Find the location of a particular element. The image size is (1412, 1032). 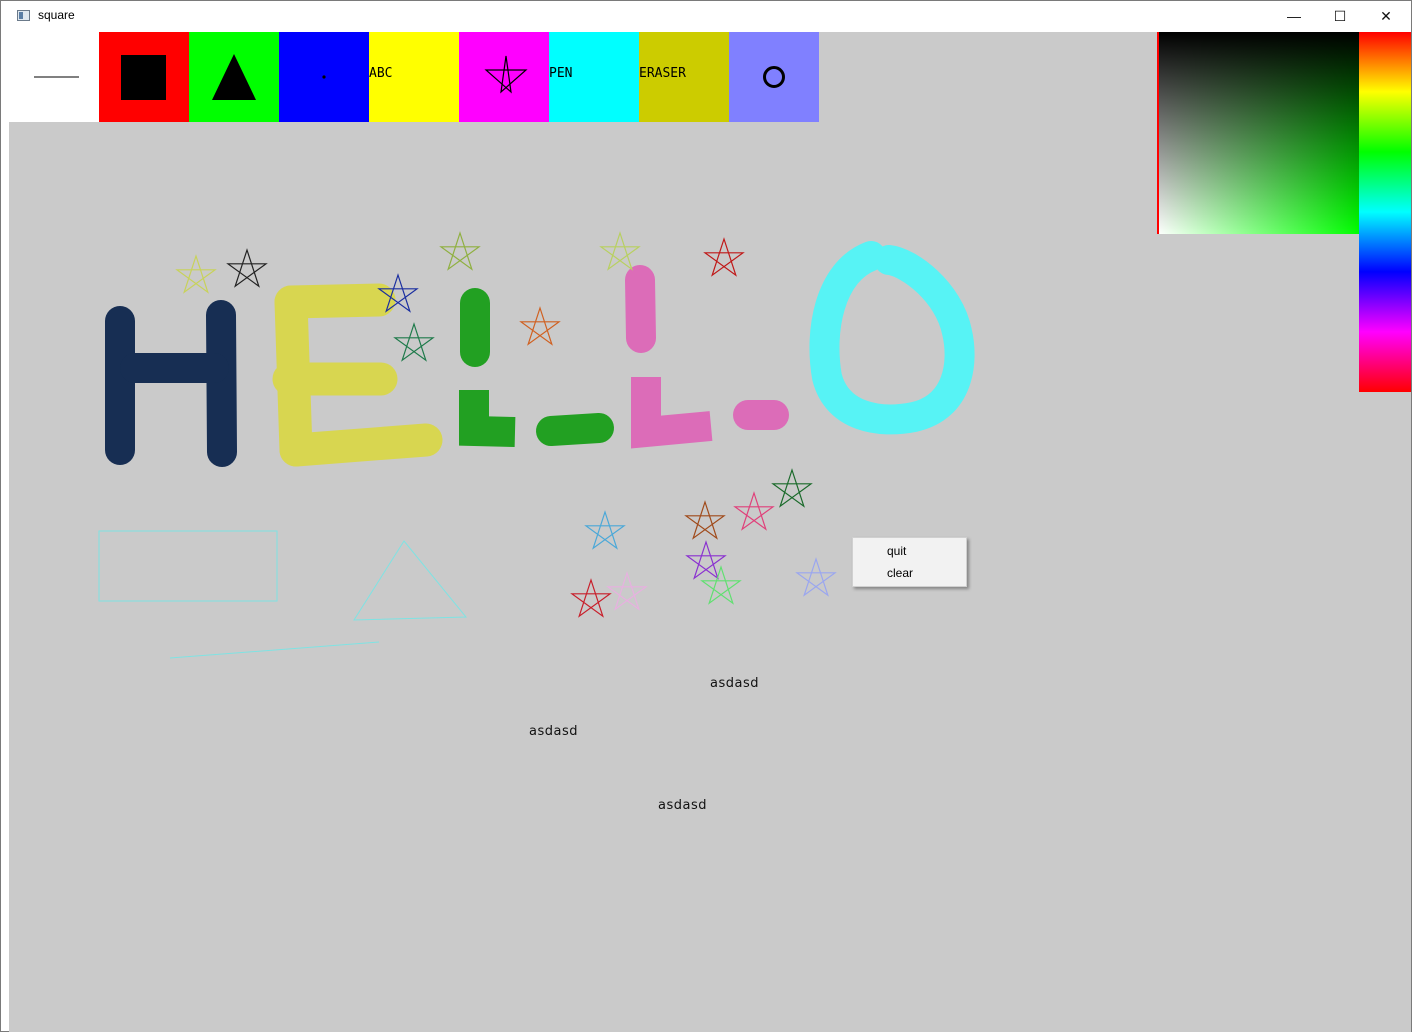

close-button: ✕ is located at coordinates (1386, 16).